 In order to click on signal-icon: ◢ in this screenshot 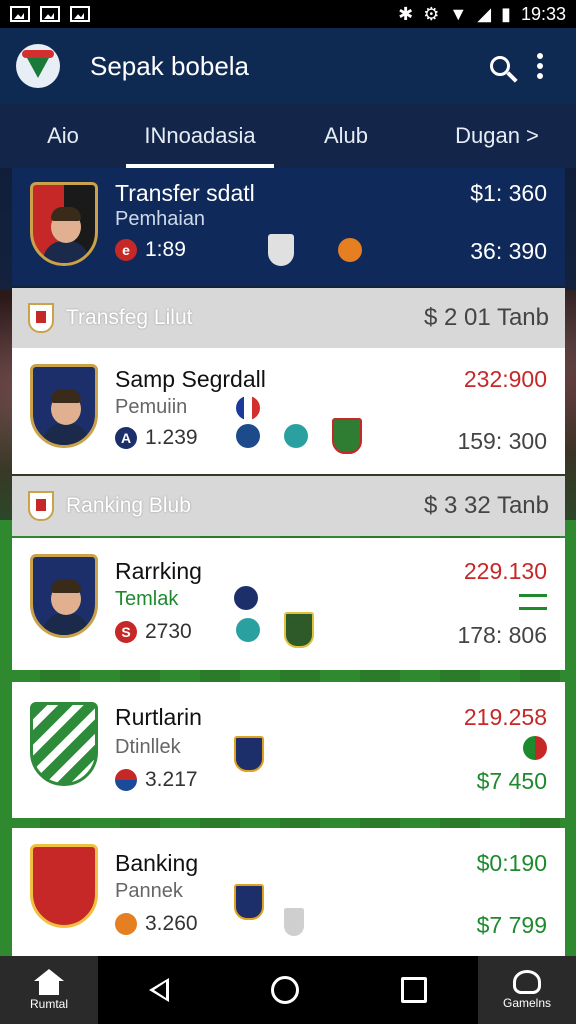, I will do `click(484, 13)`.